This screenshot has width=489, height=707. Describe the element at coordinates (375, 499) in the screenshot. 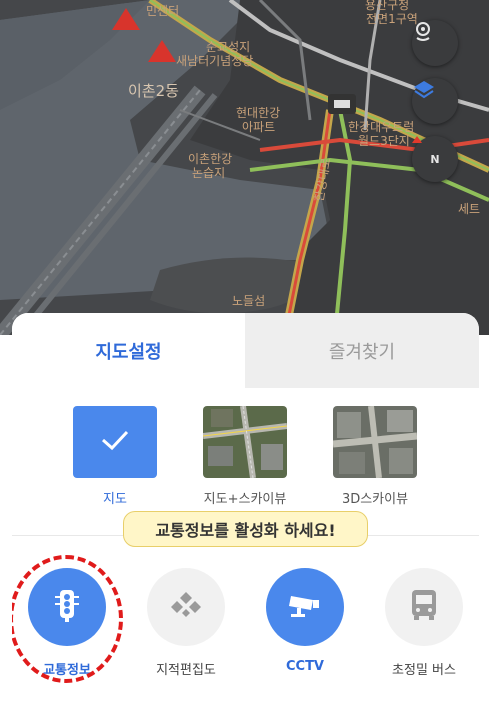

I see `map-type-label: 3D스카이뷰` at that location.